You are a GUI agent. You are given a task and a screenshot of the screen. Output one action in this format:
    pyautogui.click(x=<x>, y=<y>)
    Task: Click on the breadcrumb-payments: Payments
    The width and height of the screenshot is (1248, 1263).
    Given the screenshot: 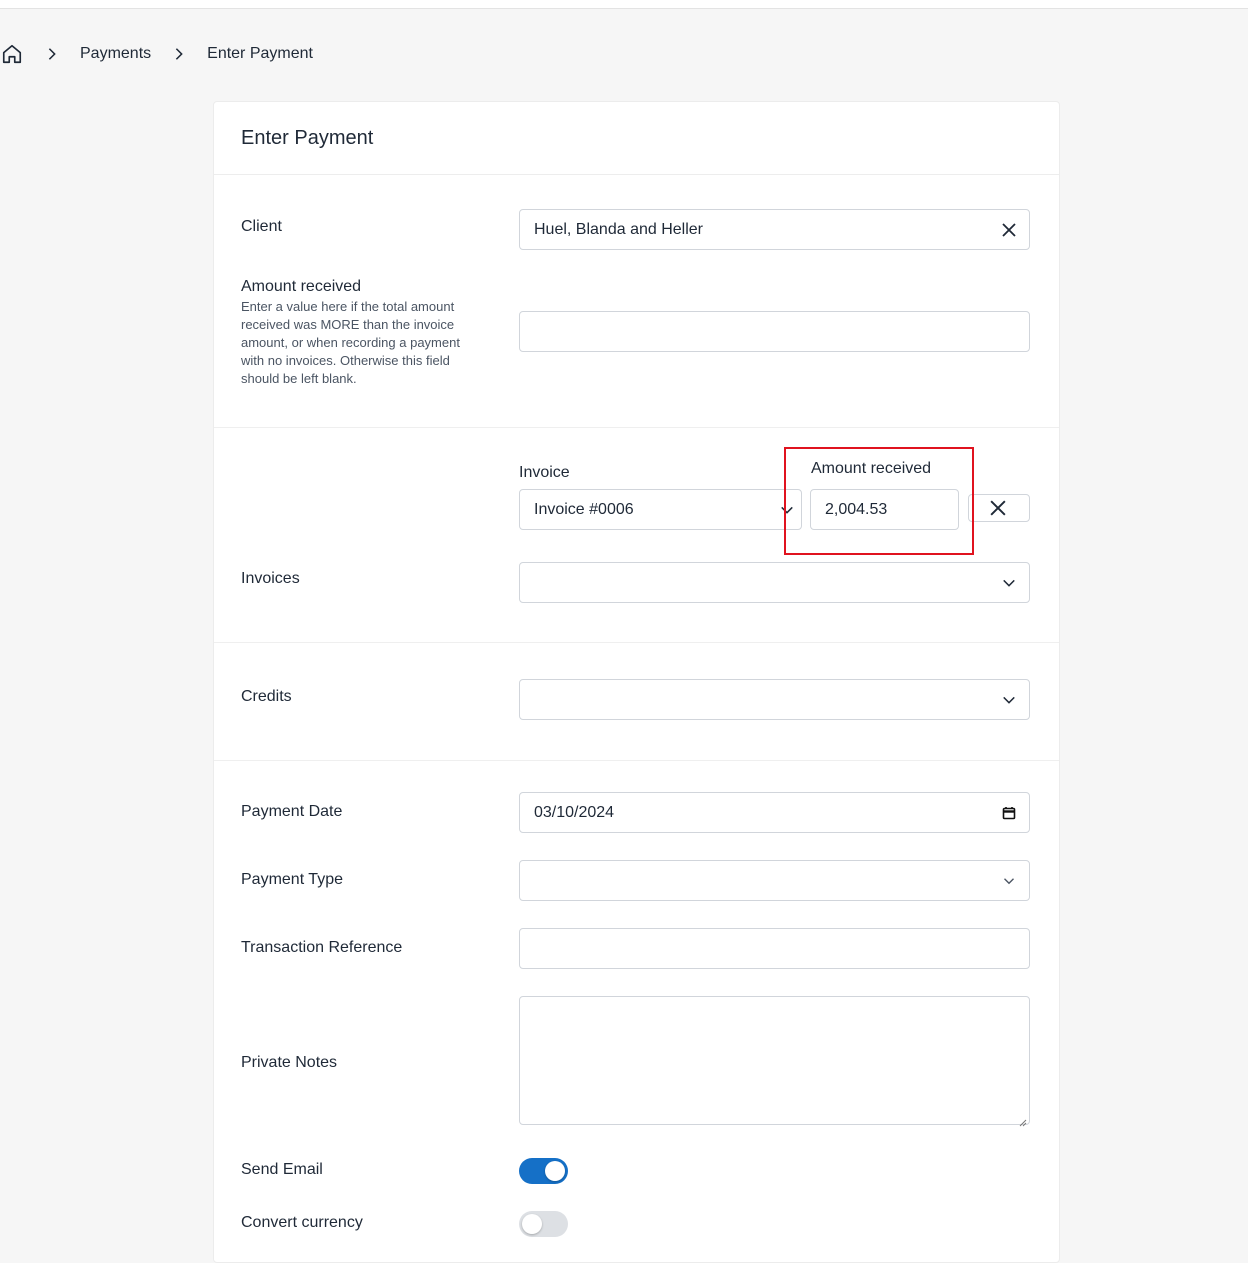 What is the action you would take?
    pyautogui.click(x=115, y=54)
    